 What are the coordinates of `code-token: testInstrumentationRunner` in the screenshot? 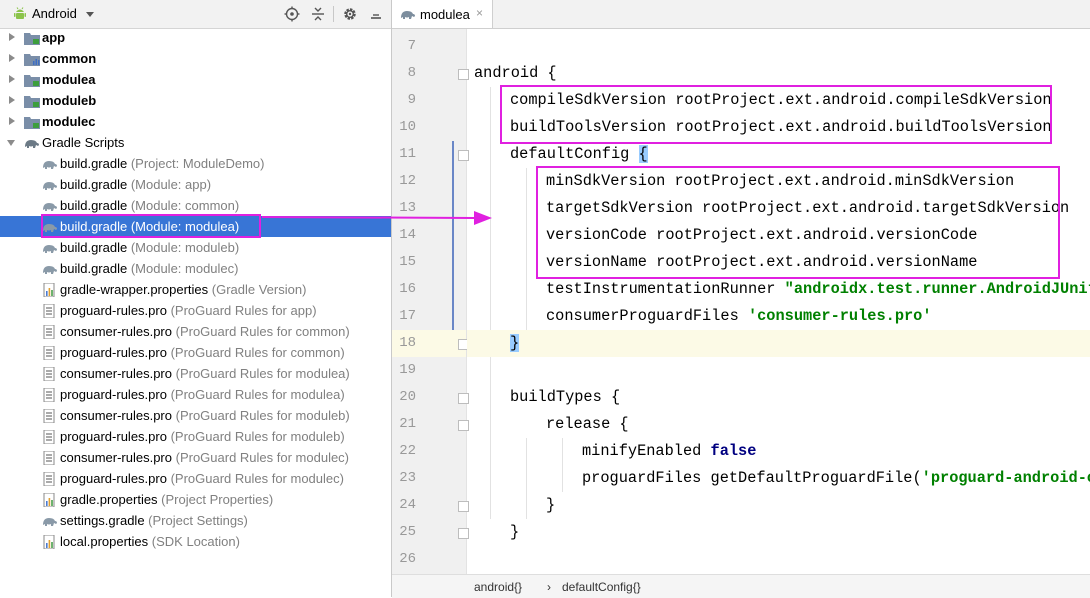 It's located at (665, 289).